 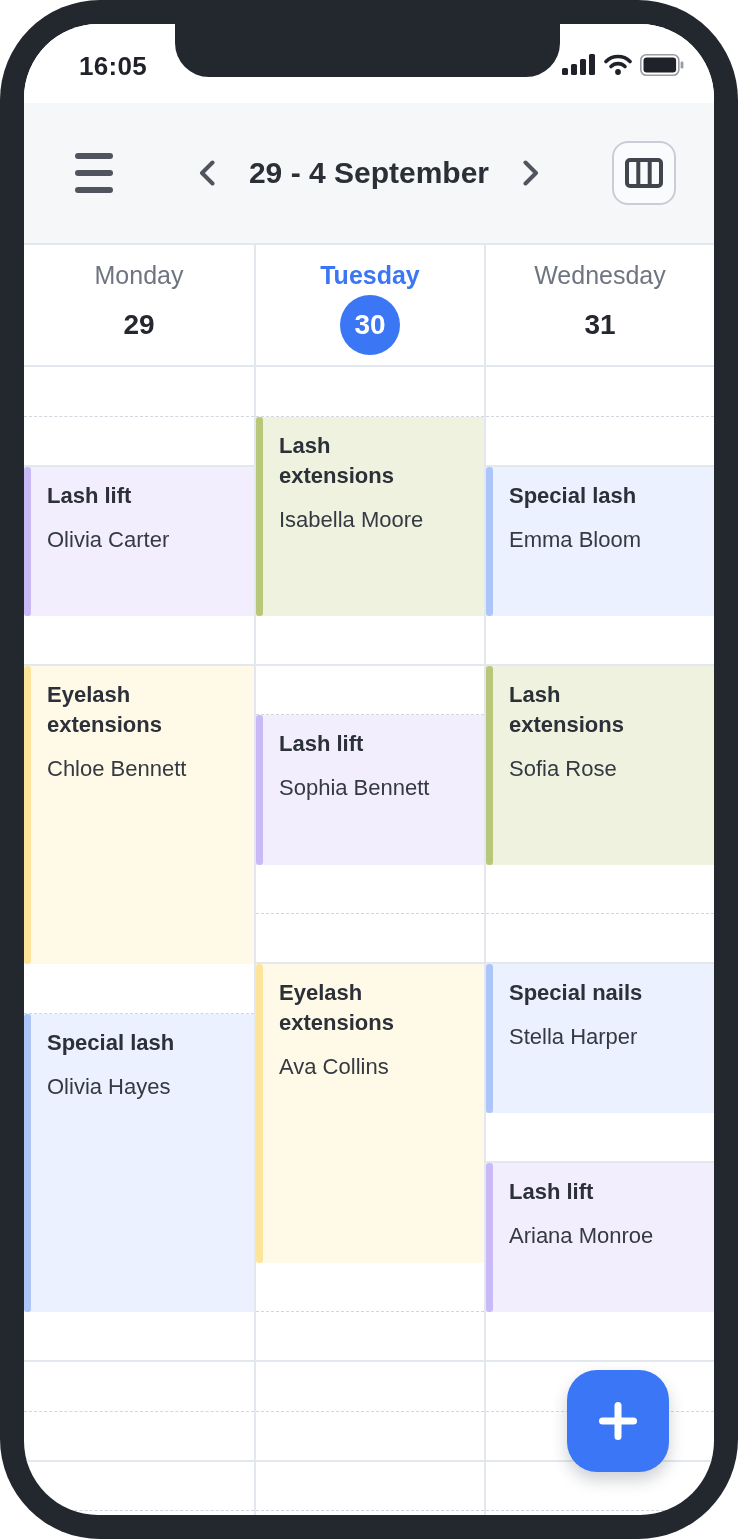 I want to click on signal-icon, so click(x=579, y=64).